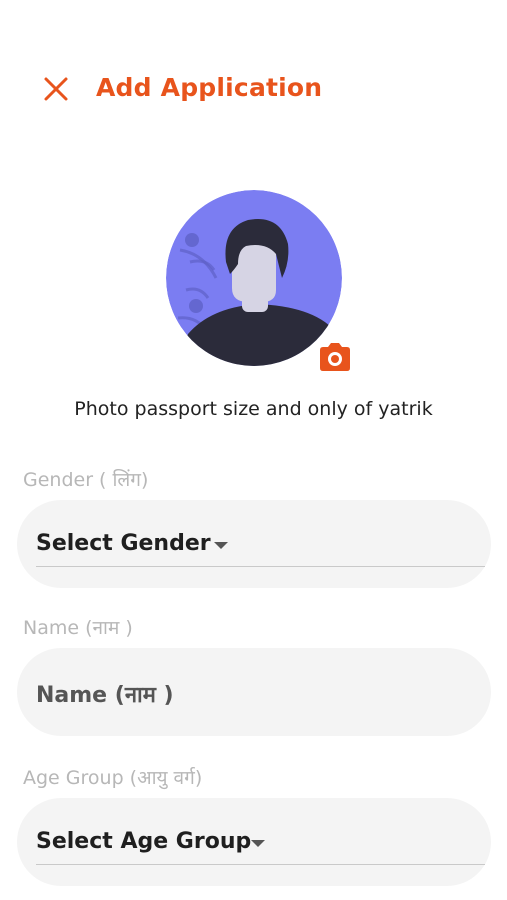  I want to click on page-title: Add Application, so click(209, 87).